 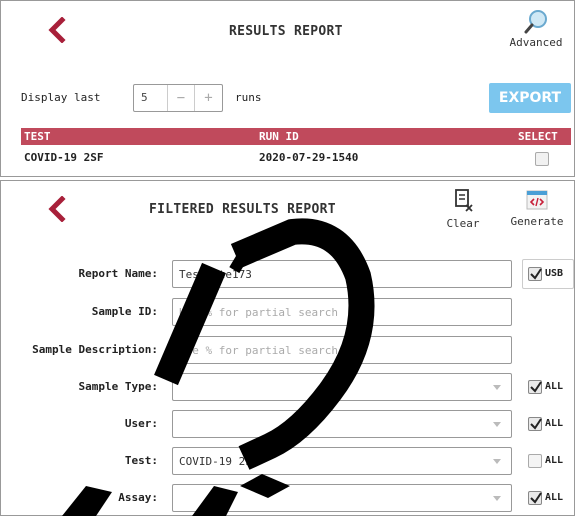 What do you see at coordinates (181, 98) in the screenshot?
I see `decrement-button: −` at bounding box center [181, 98].